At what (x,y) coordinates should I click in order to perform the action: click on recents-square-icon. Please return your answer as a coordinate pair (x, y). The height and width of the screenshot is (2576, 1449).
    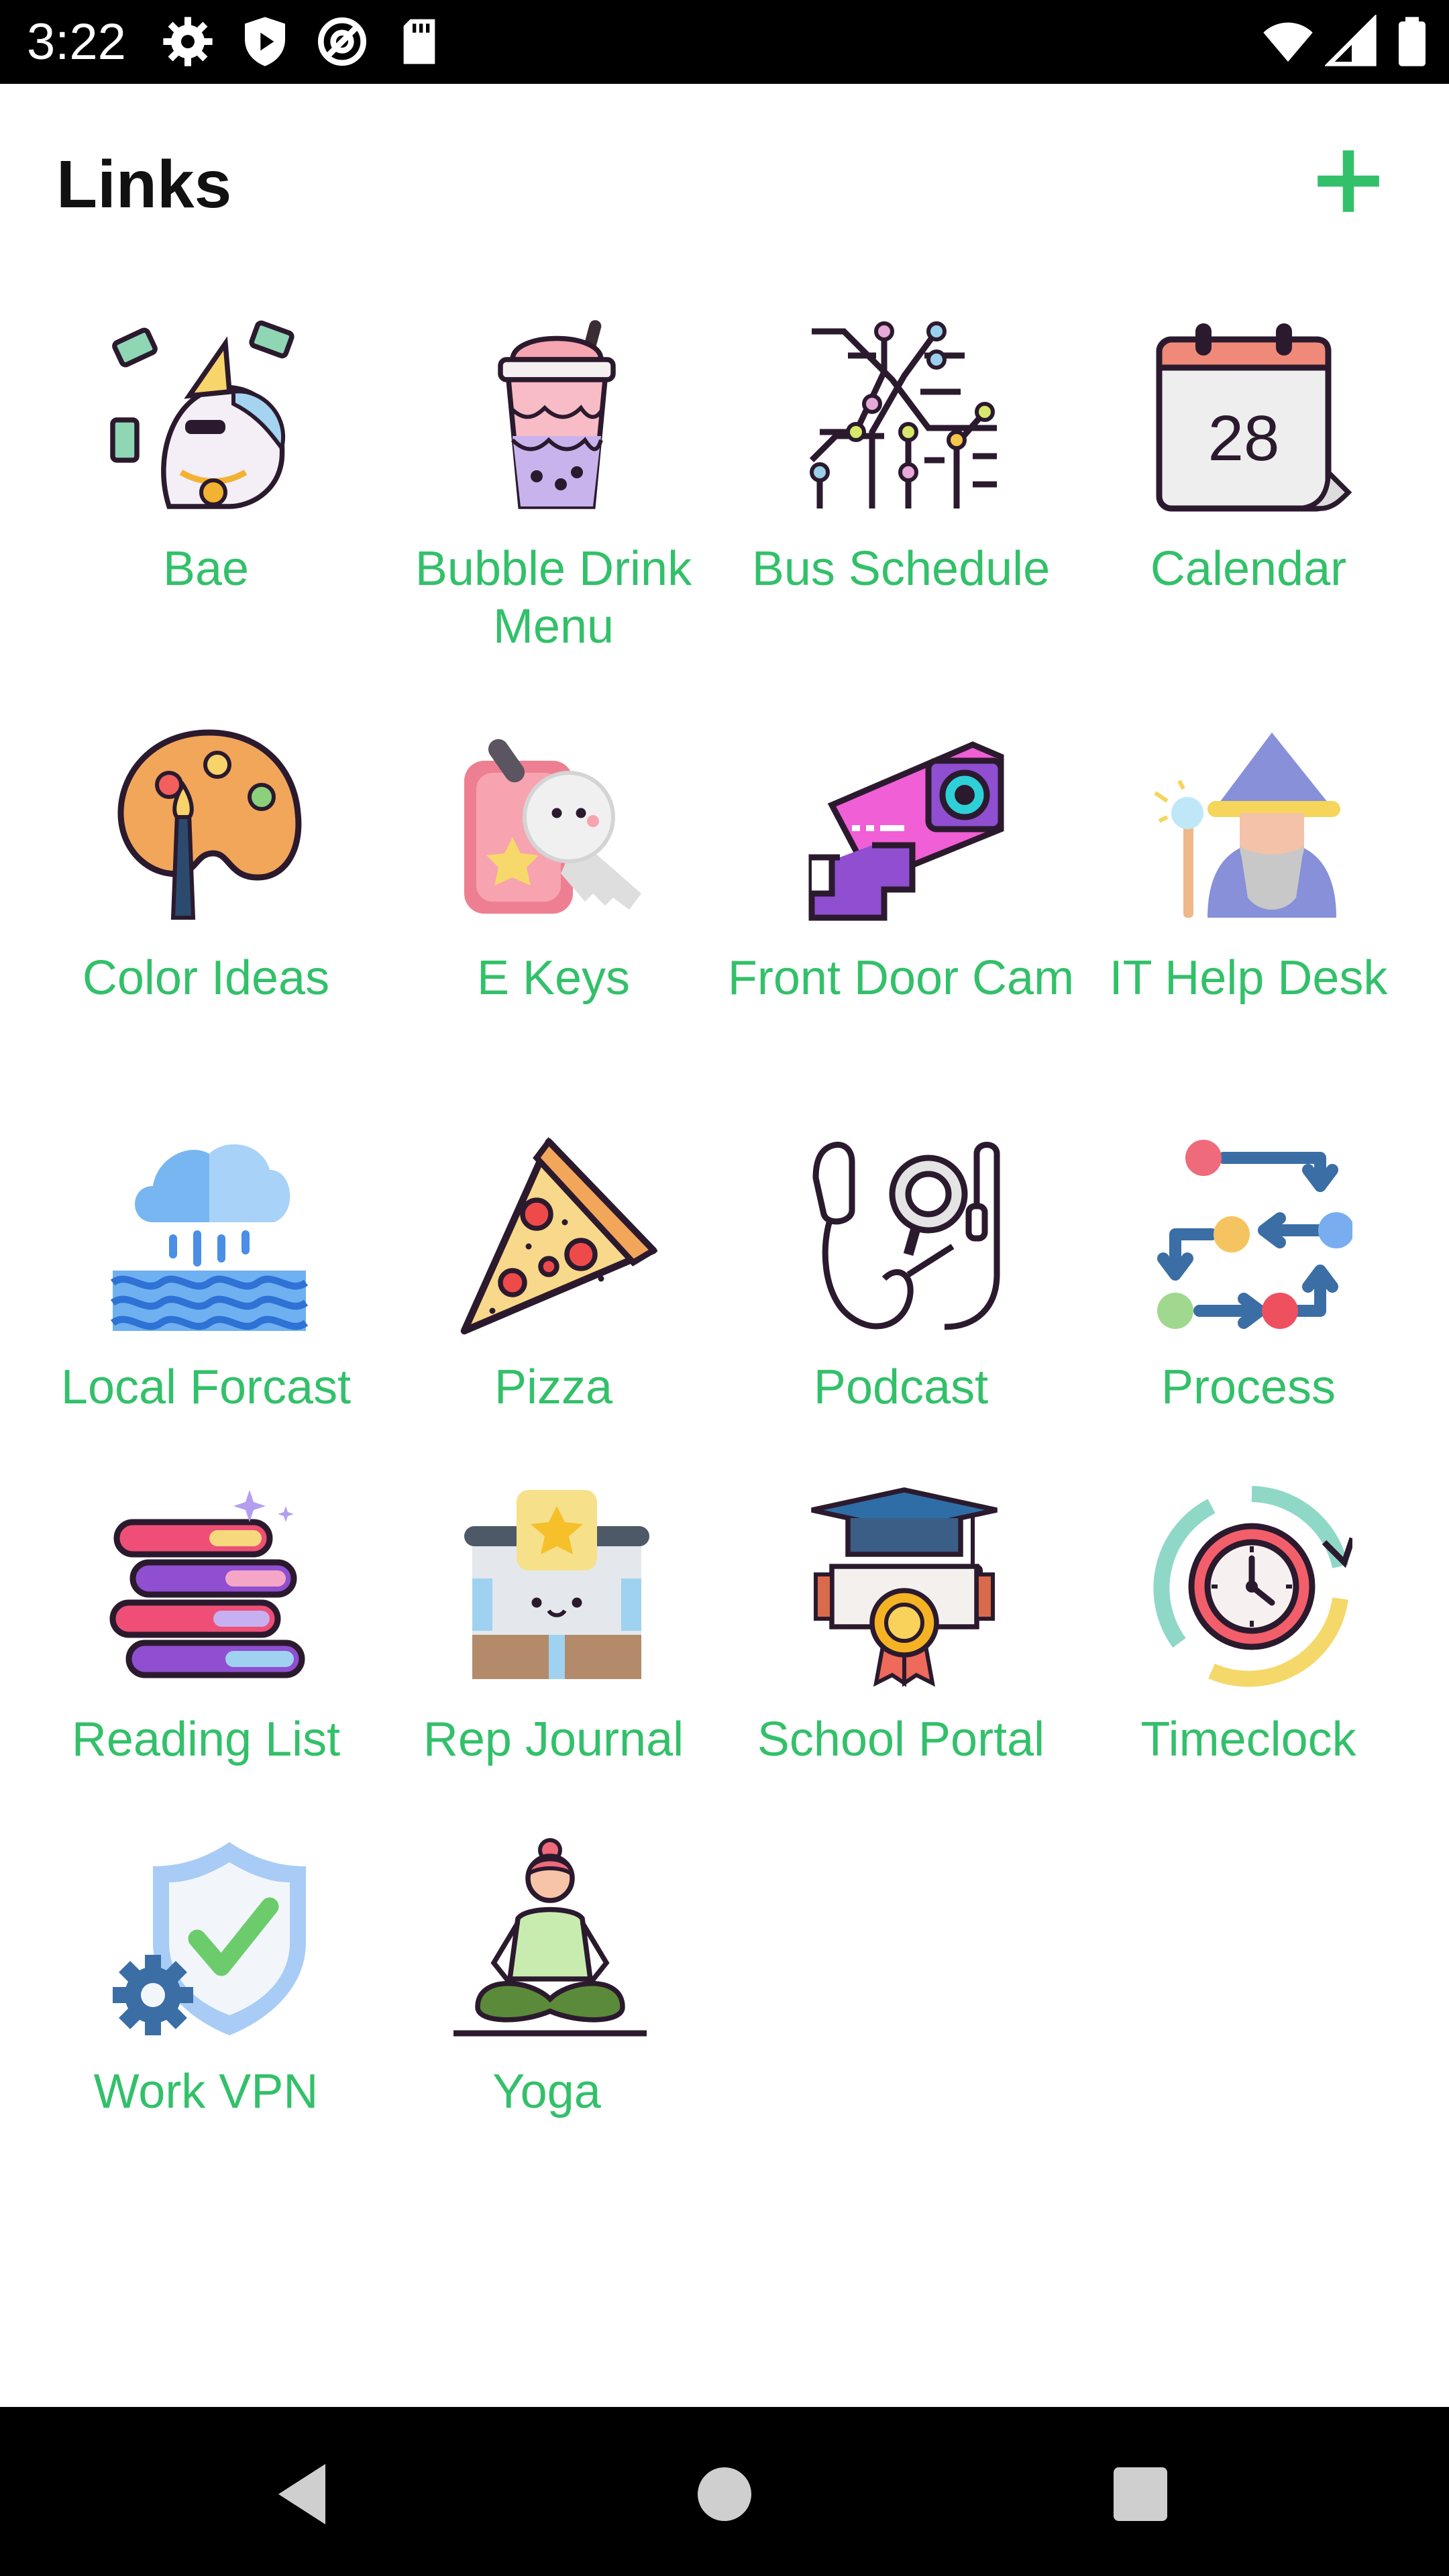
    Looking at the image, I should click on (1140, 2494).